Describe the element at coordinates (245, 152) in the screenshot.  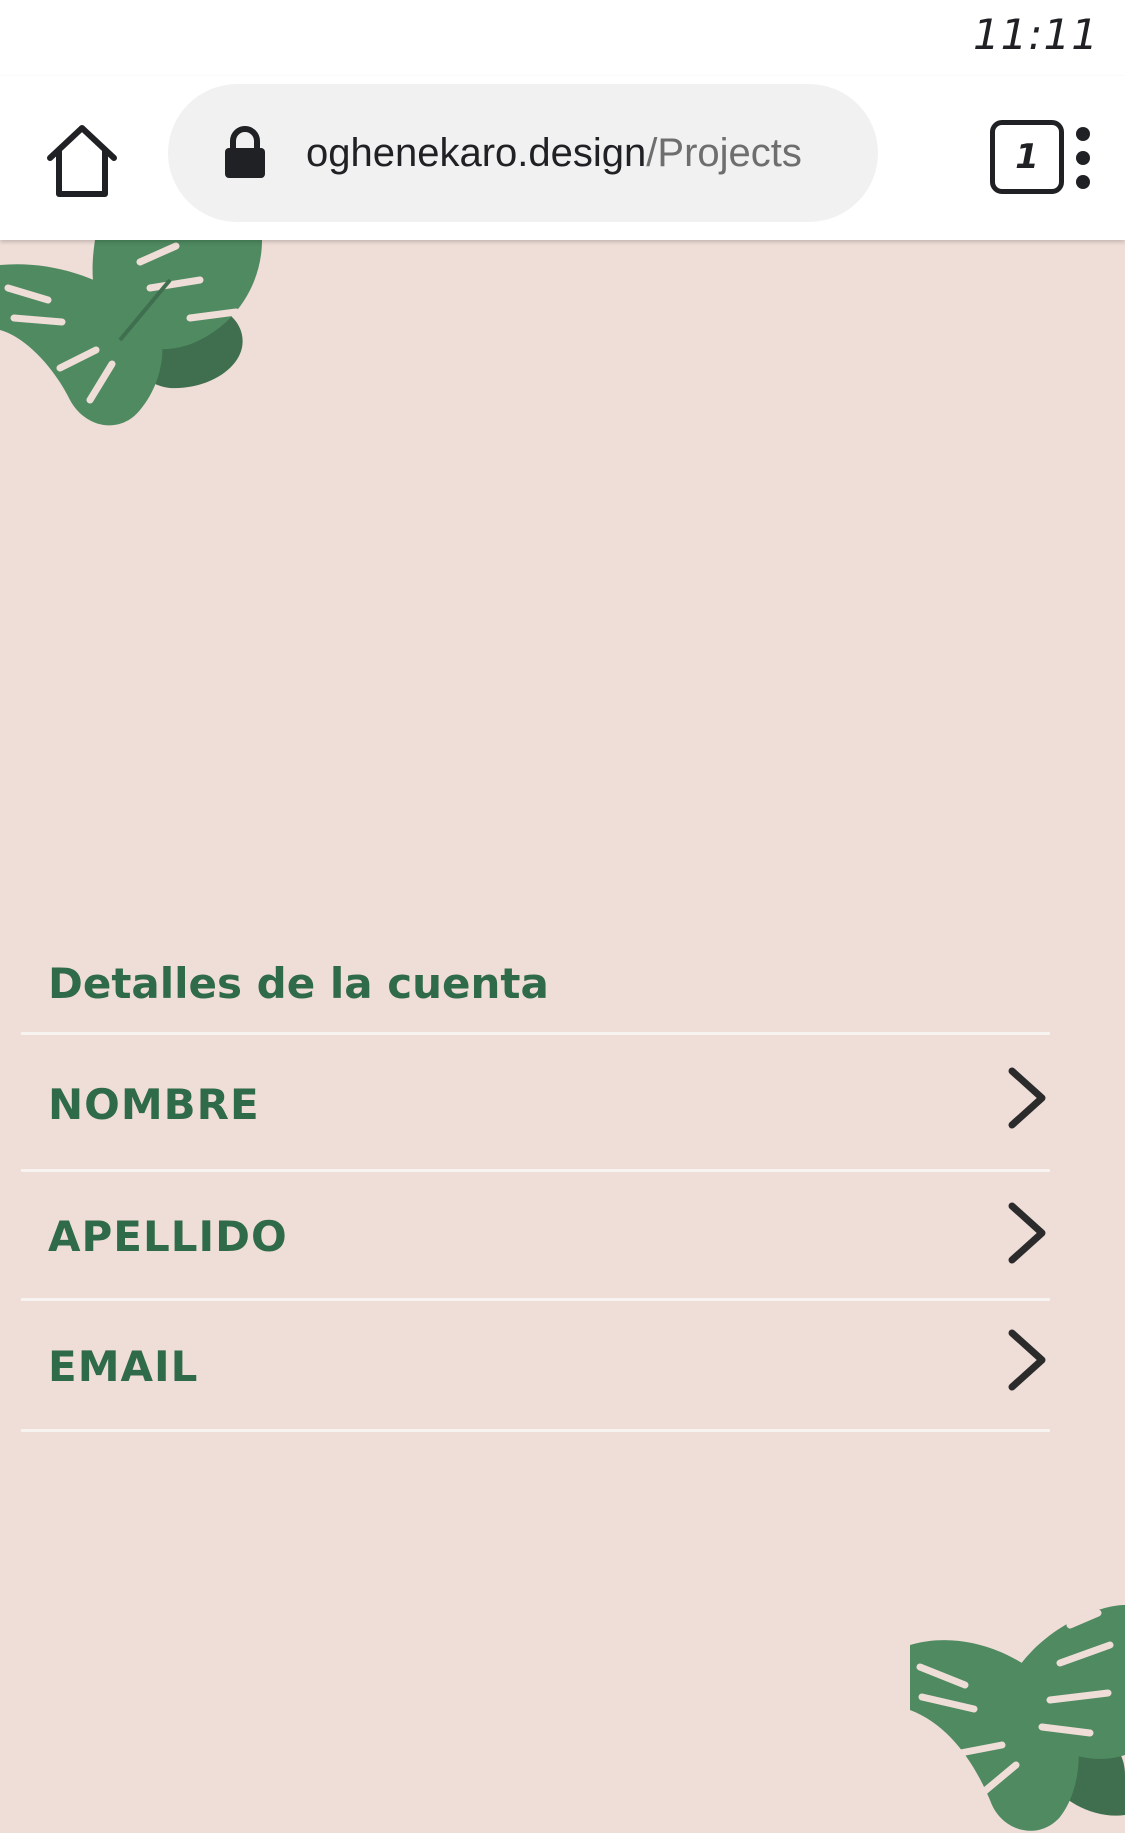
I see `lock-icon` at that location.